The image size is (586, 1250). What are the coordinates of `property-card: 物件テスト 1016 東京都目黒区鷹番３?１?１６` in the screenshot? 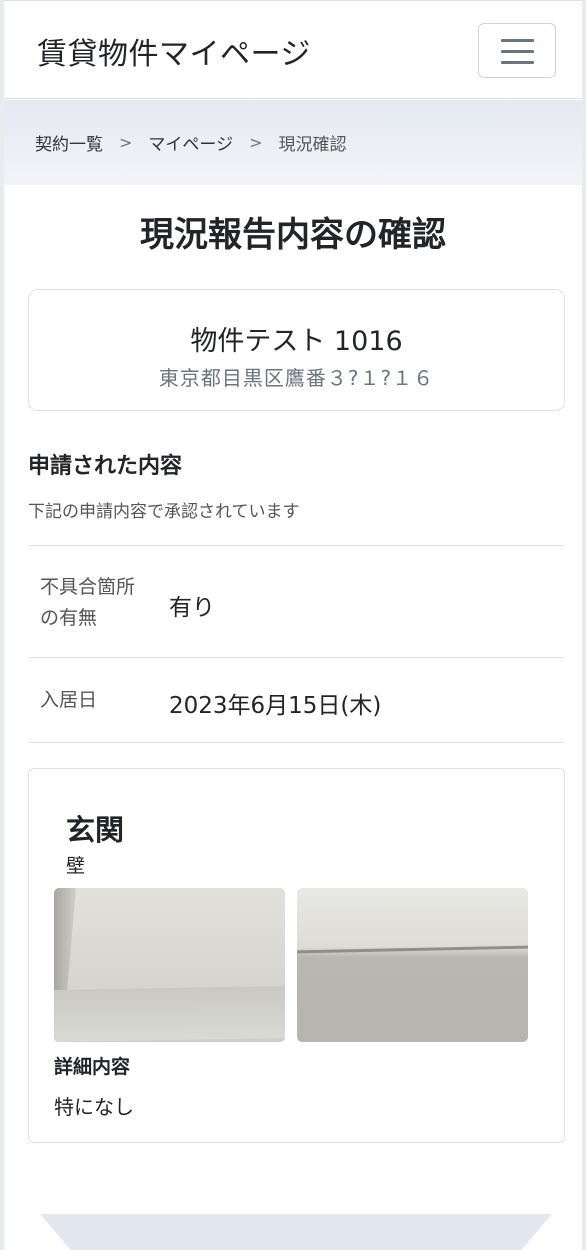 It's located at (296, 350).